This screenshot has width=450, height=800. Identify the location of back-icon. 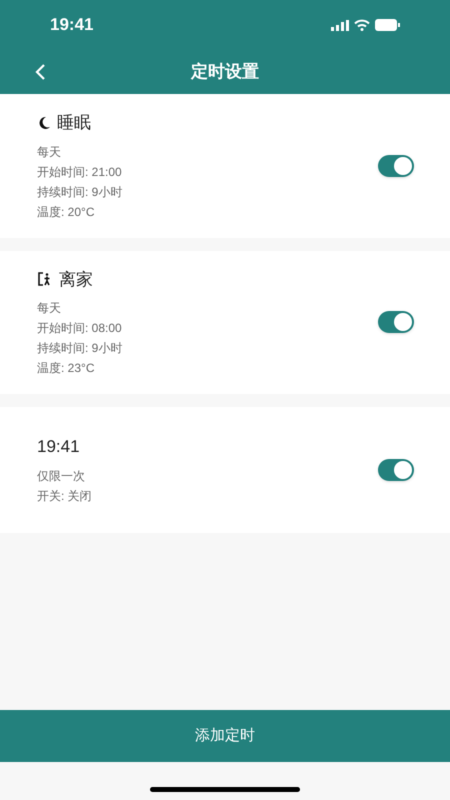
(40, 72).